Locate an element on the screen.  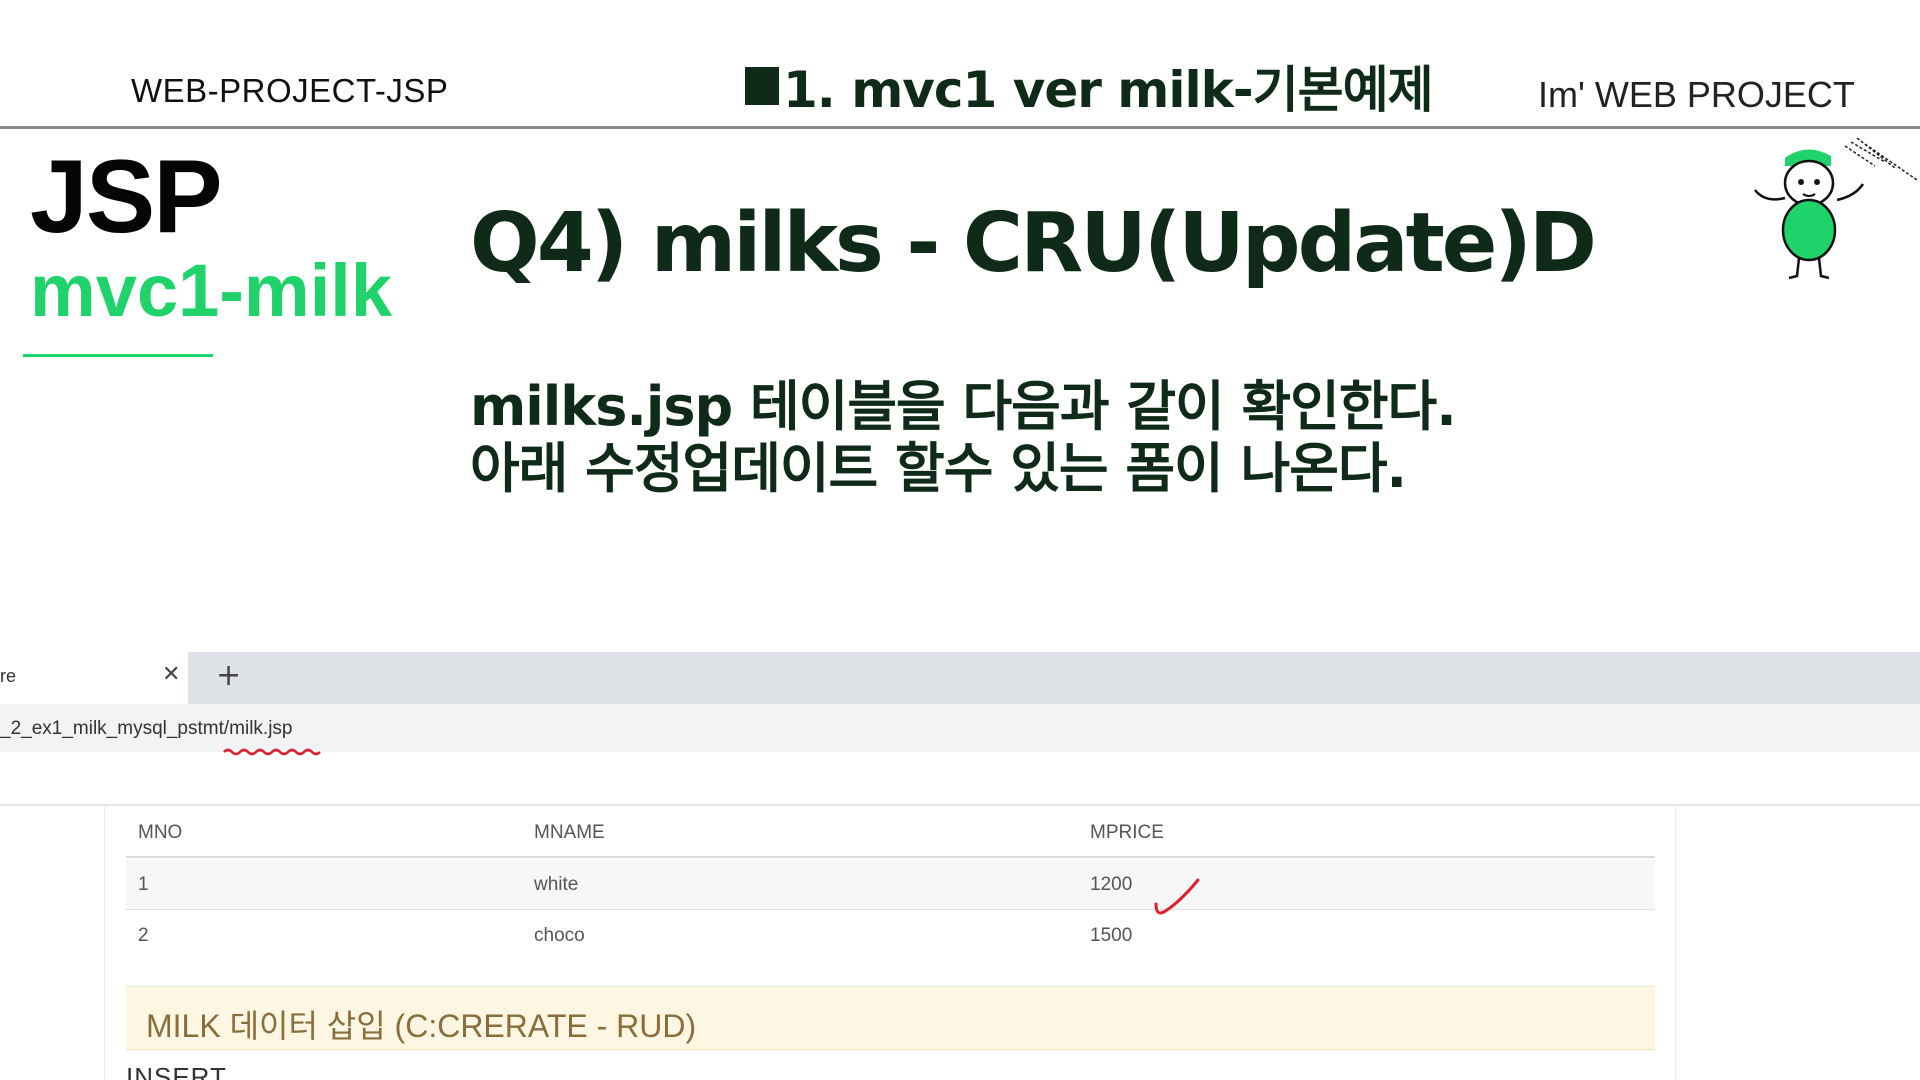
red-underline-annotation is located at coordinates (272, 752).